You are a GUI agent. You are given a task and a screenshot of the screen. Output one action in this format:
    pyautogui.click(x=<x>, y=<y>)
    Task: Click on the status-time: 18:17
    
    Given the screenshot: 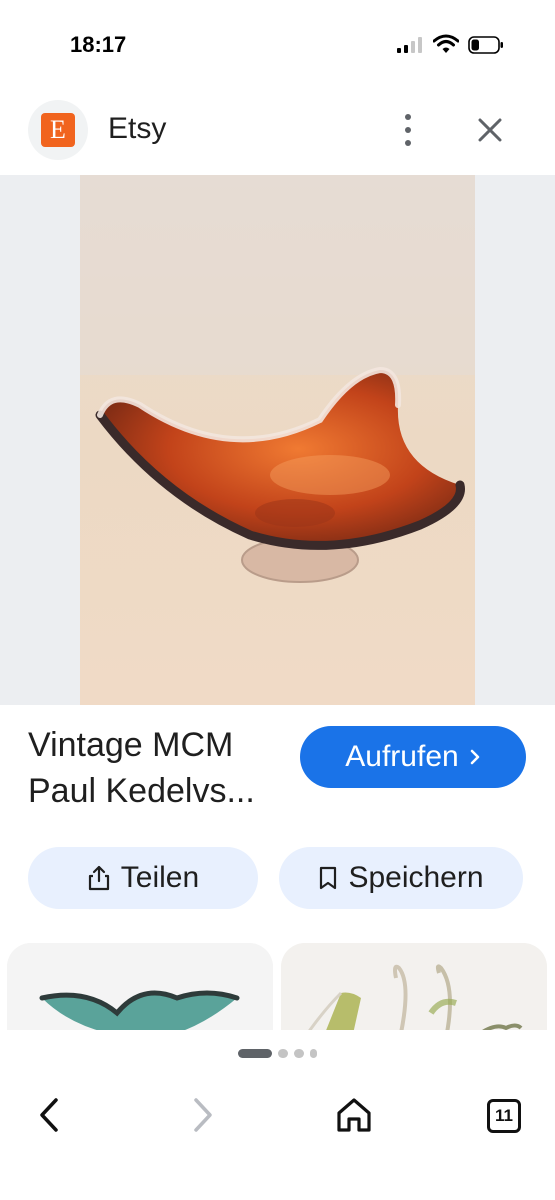 What is the action you would take?
    pyautogui.click(x=98, y=44)
    